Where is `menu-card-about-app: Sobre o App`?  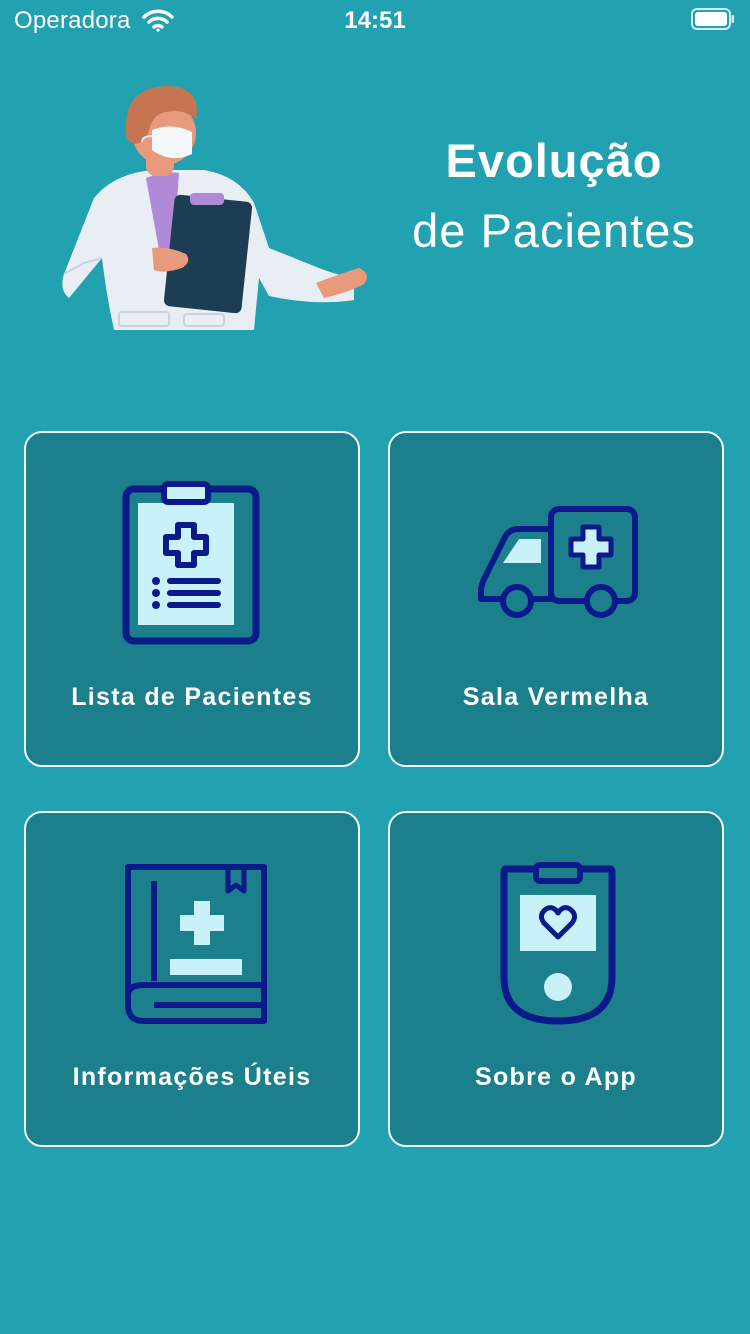
menu-card-about-app: Sobre o App is located at coordinates (556, 979).